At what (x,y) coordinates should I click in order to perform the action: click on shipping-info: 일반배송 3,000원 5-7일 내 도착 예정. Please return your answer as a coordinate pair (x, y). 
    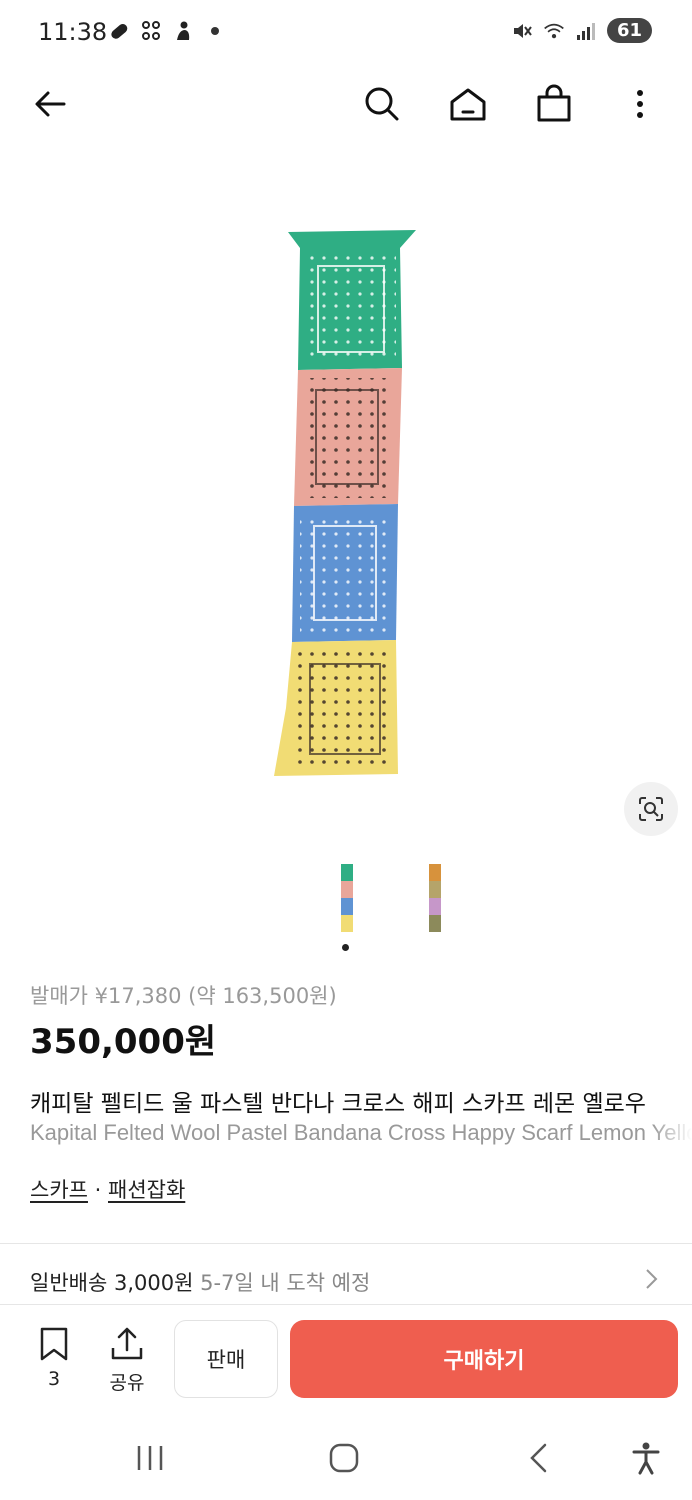
    Looking at the image, I should click on (200, 1282).